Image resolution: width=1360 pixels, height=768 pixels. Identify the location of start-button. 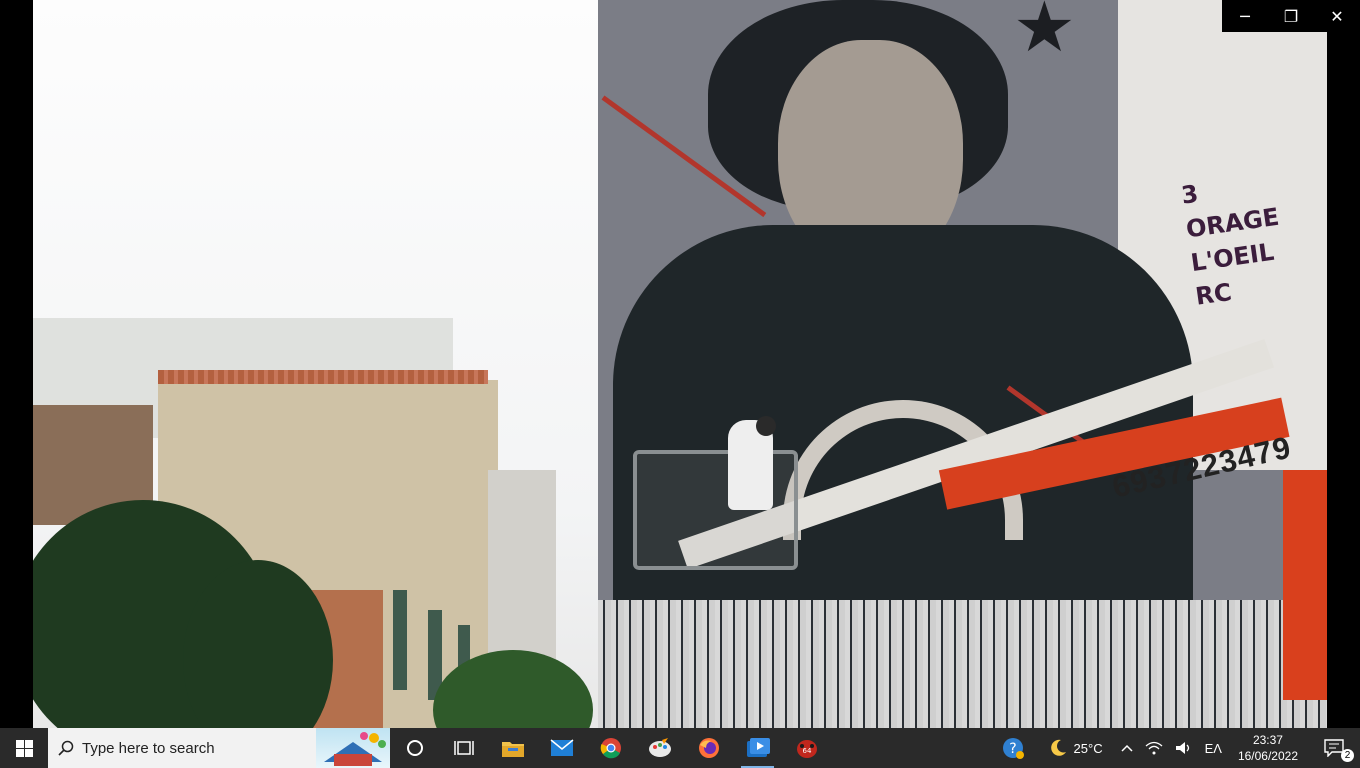
(24, 748).